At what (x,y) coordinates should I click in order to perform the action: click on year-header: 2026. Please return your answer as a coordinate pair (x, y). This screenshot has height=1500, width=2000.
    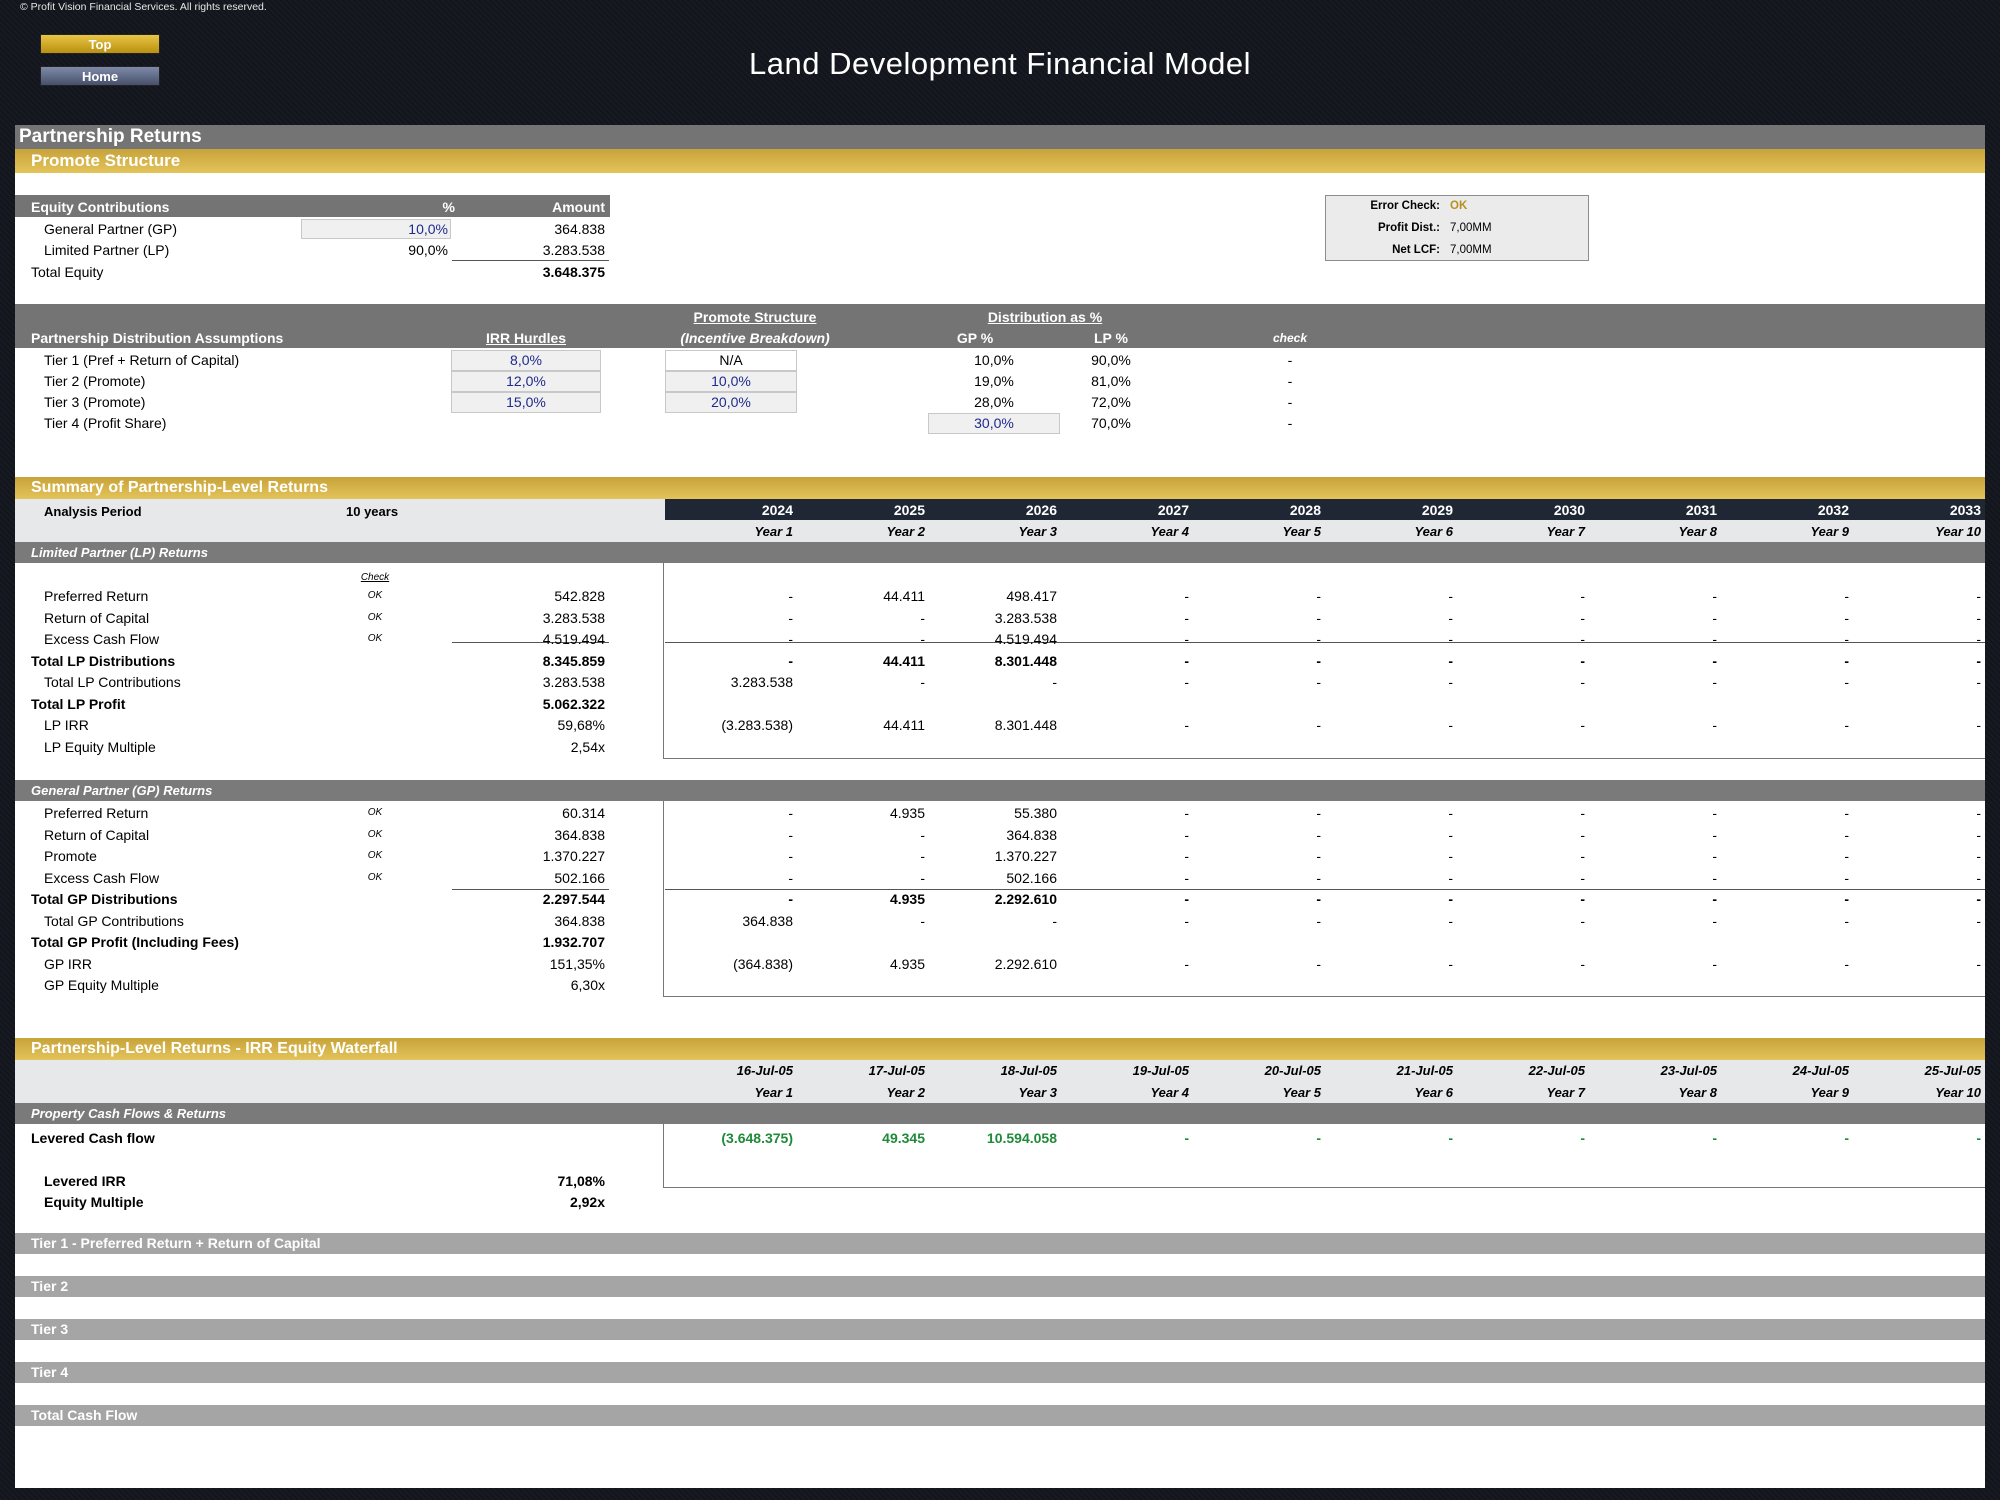
    Looking at the image, I should click on (1041, 510).